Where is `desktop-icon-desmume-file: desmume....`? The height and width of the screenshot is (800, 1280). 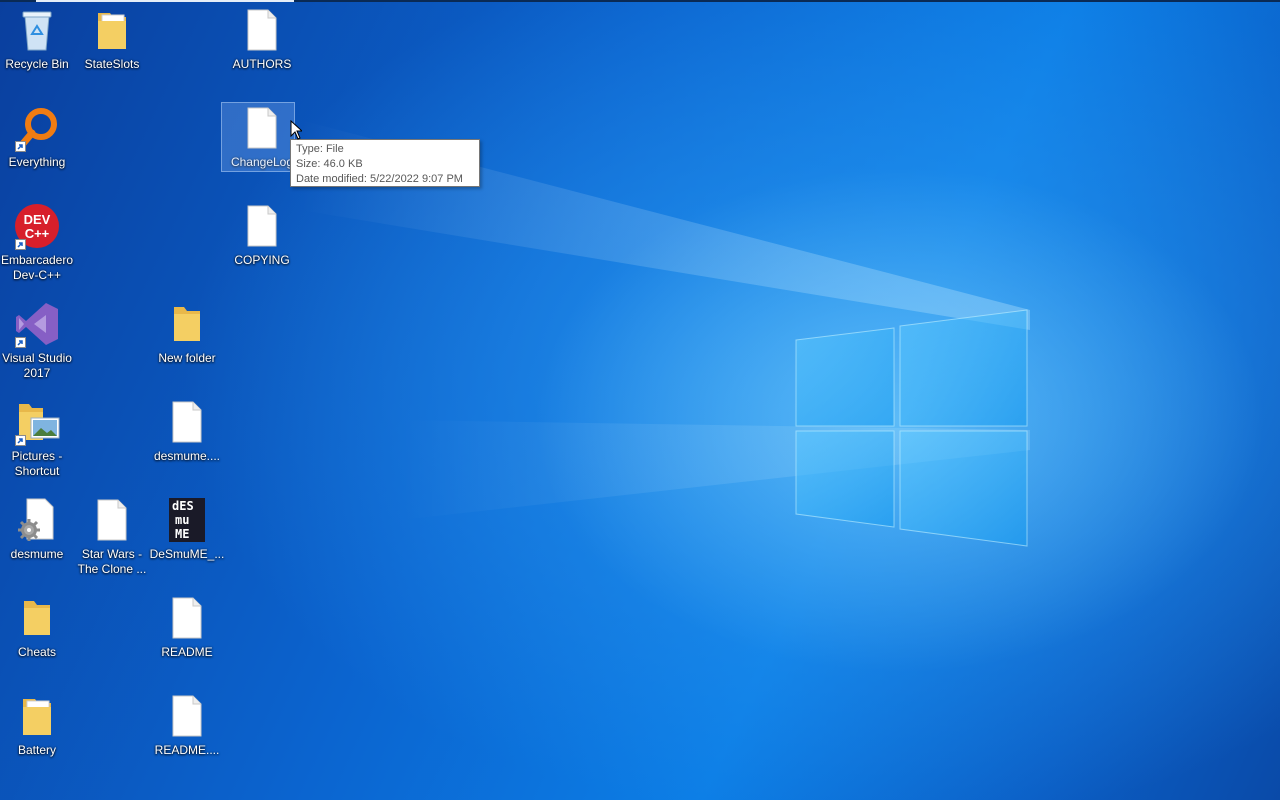 desktop-icon-desmume-file: desmume.... is located at coordinates (187, 445).